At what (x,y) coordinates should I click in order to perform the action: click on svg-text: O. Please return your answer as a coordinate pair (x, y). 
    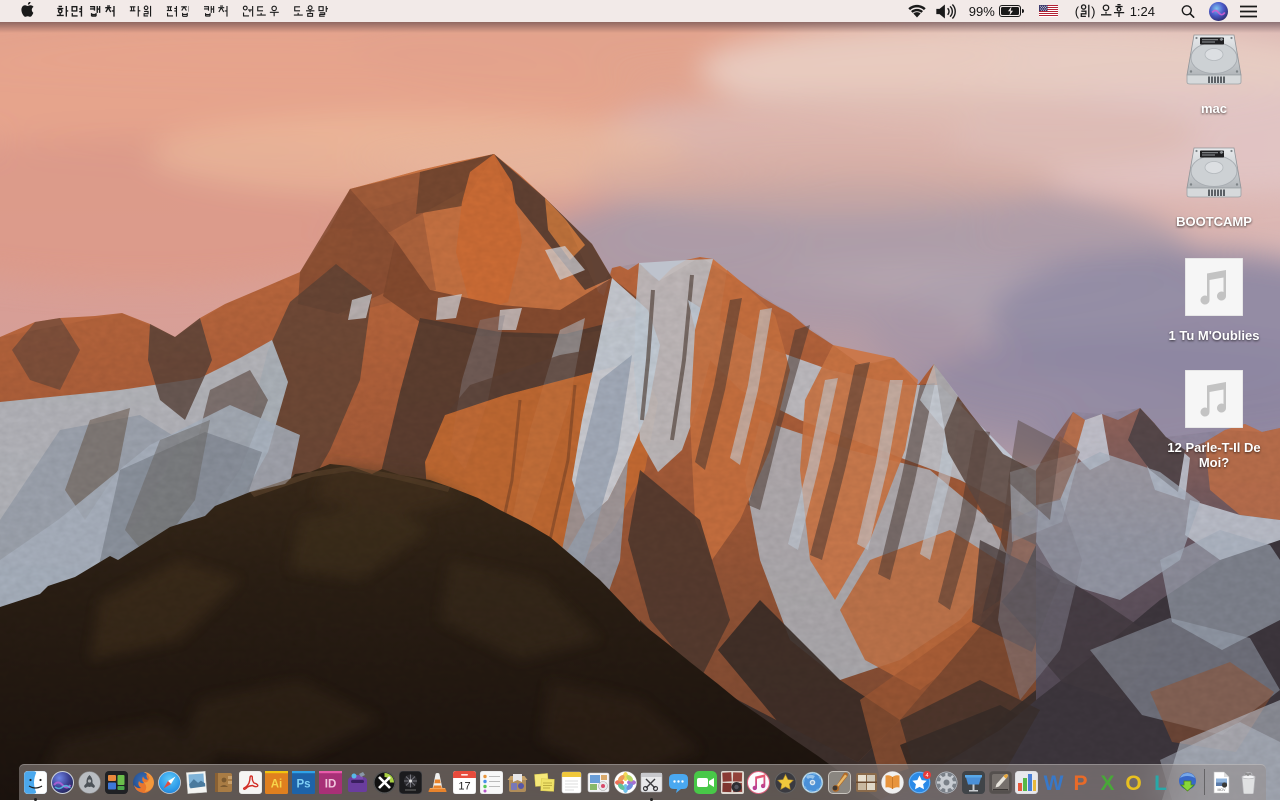
    Looking at the image, I should click on (1134, 783).